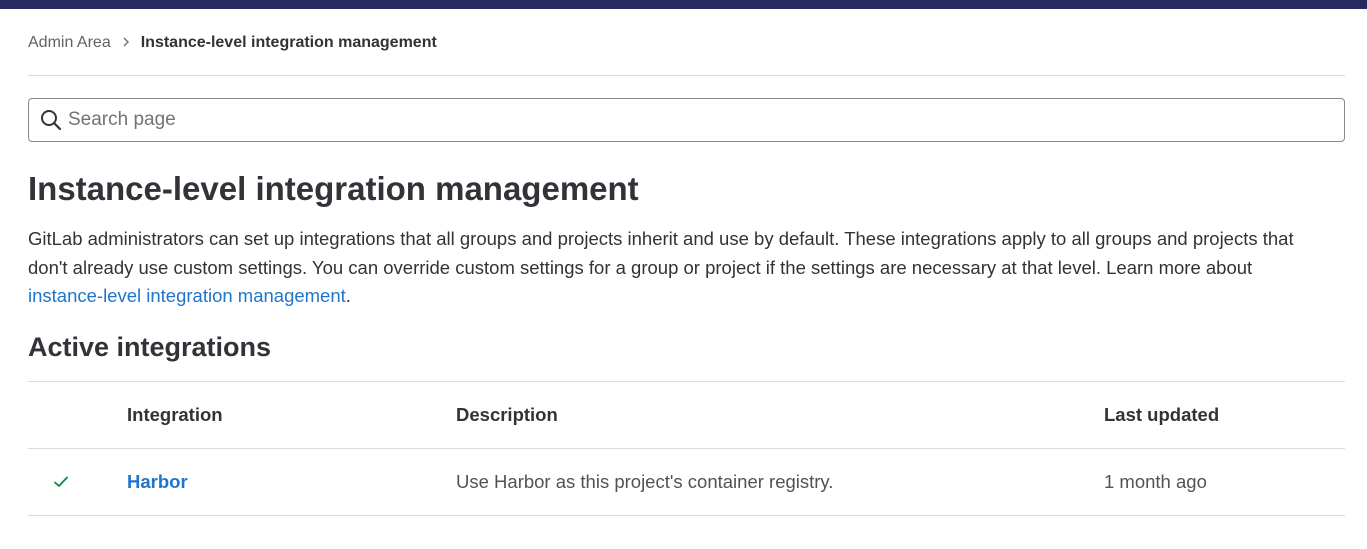 Image resolution: width=1367 pixels, height=549 pixels. Describe the element at coordinates (126, 43) in the screenshot. I see `chevron-right-icon` at that location.